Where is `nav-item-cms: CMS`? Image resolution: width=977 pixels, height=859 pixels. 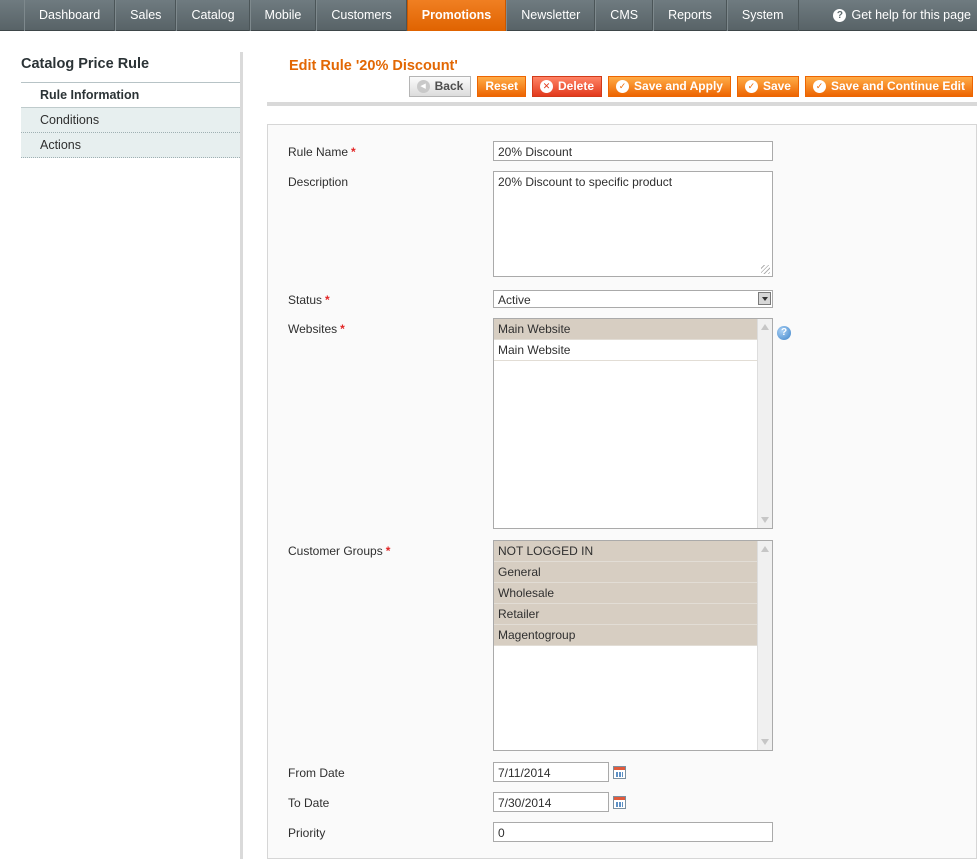 nav-item-cms: CMS is located at coordinates (624, 15).